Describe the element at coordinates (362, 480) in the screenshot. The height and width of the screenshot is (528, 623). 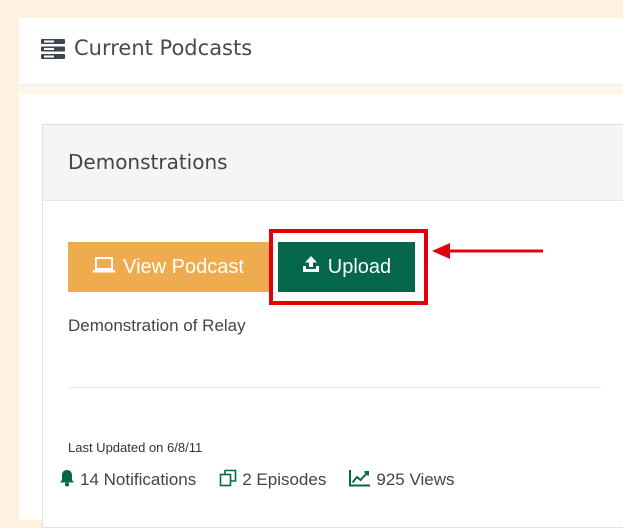
I see `line-chart-icon` at that location.